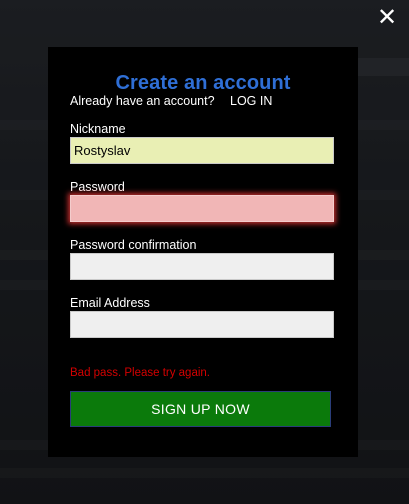  Describe the element at coordinates (200, 409) in the screenshot. I see `sign-up-button: SIGN UP NOW` at that location.